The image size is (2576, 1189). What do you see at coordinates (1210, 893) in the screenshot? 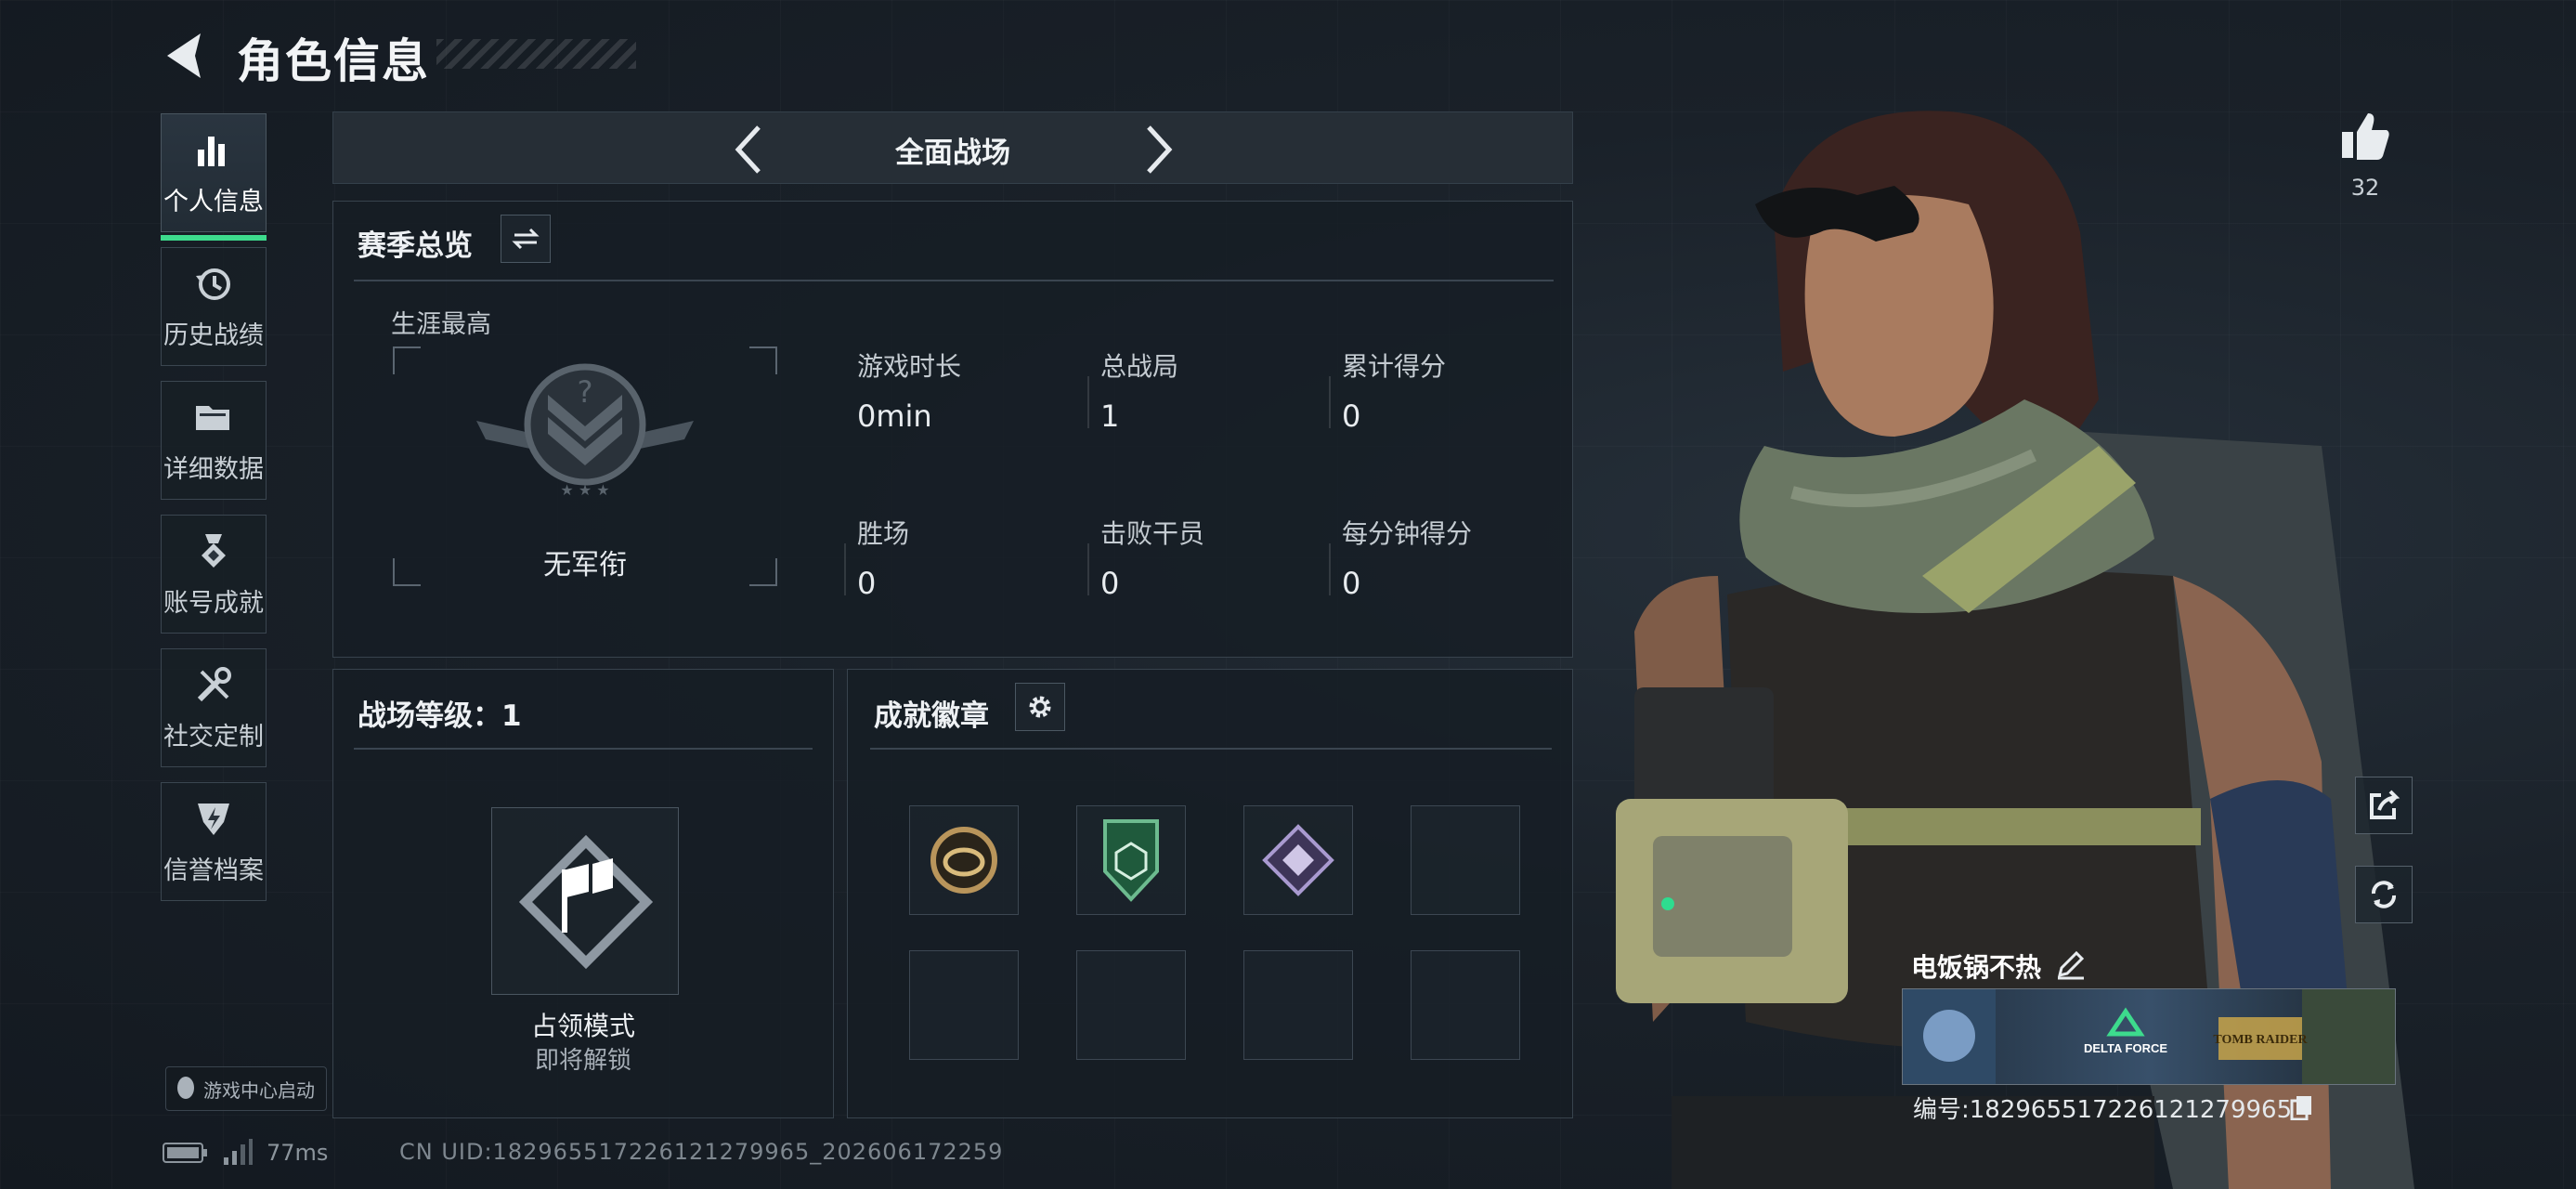
I see `badges-panel: 成就徽章` at bounding box center [1210, 893].